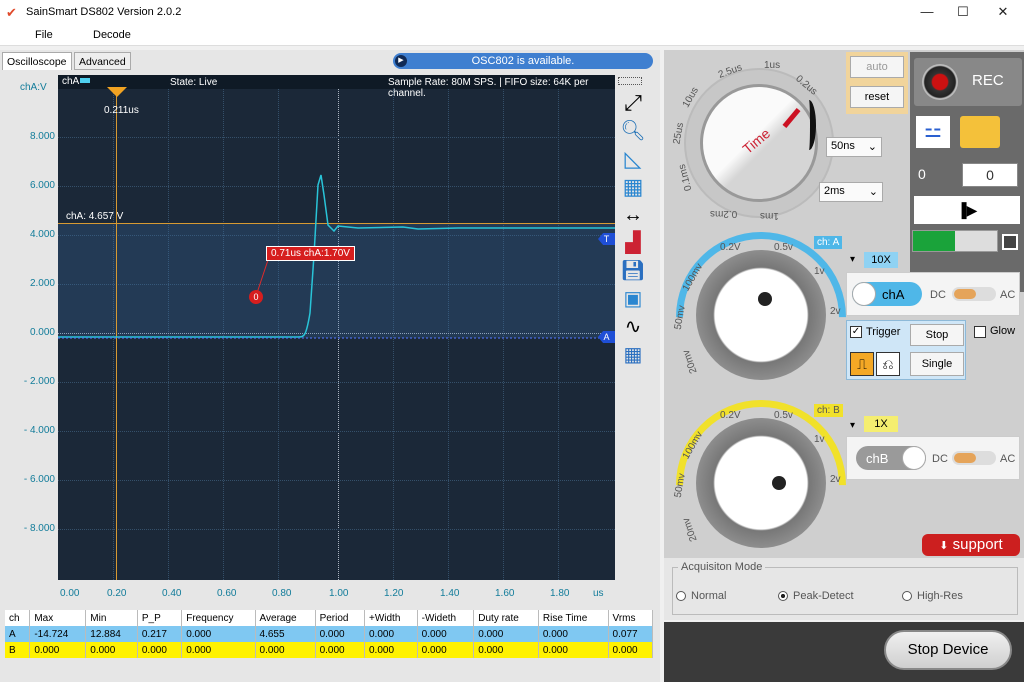  Describe the element at coordinates (505, 593) in the screenshot. I see `x-tick: 1.60` at that location.